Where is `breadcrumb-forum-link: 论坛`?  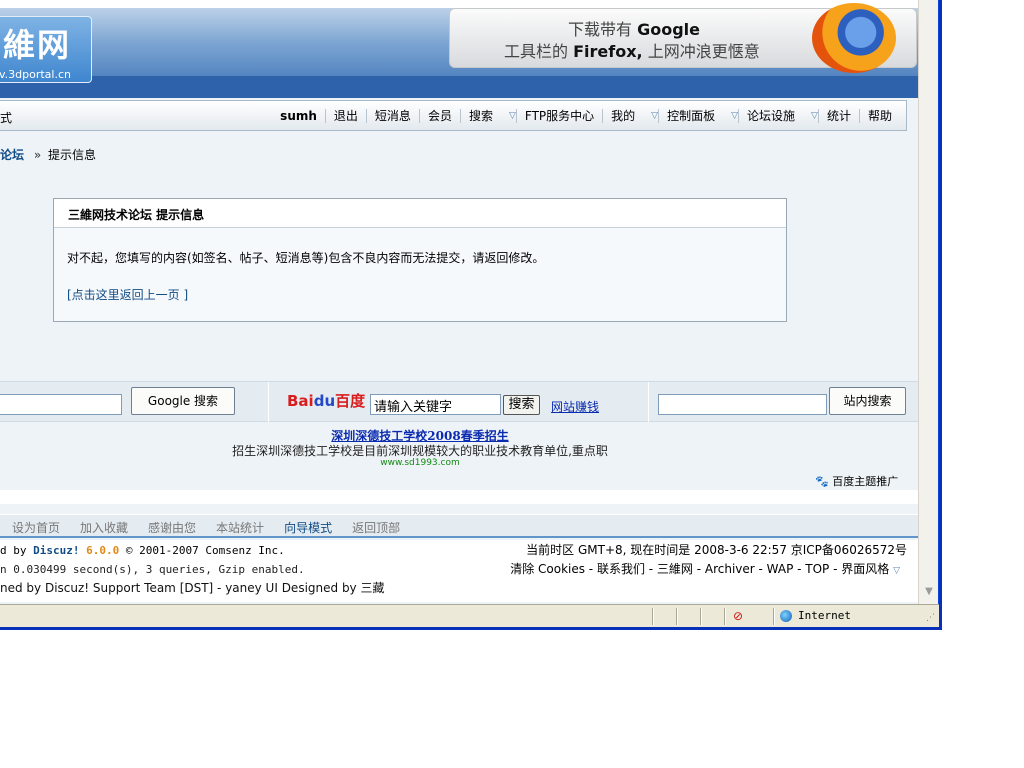 breadcrumb-forum-link: 论坛 is located at coordinates (12, 155).